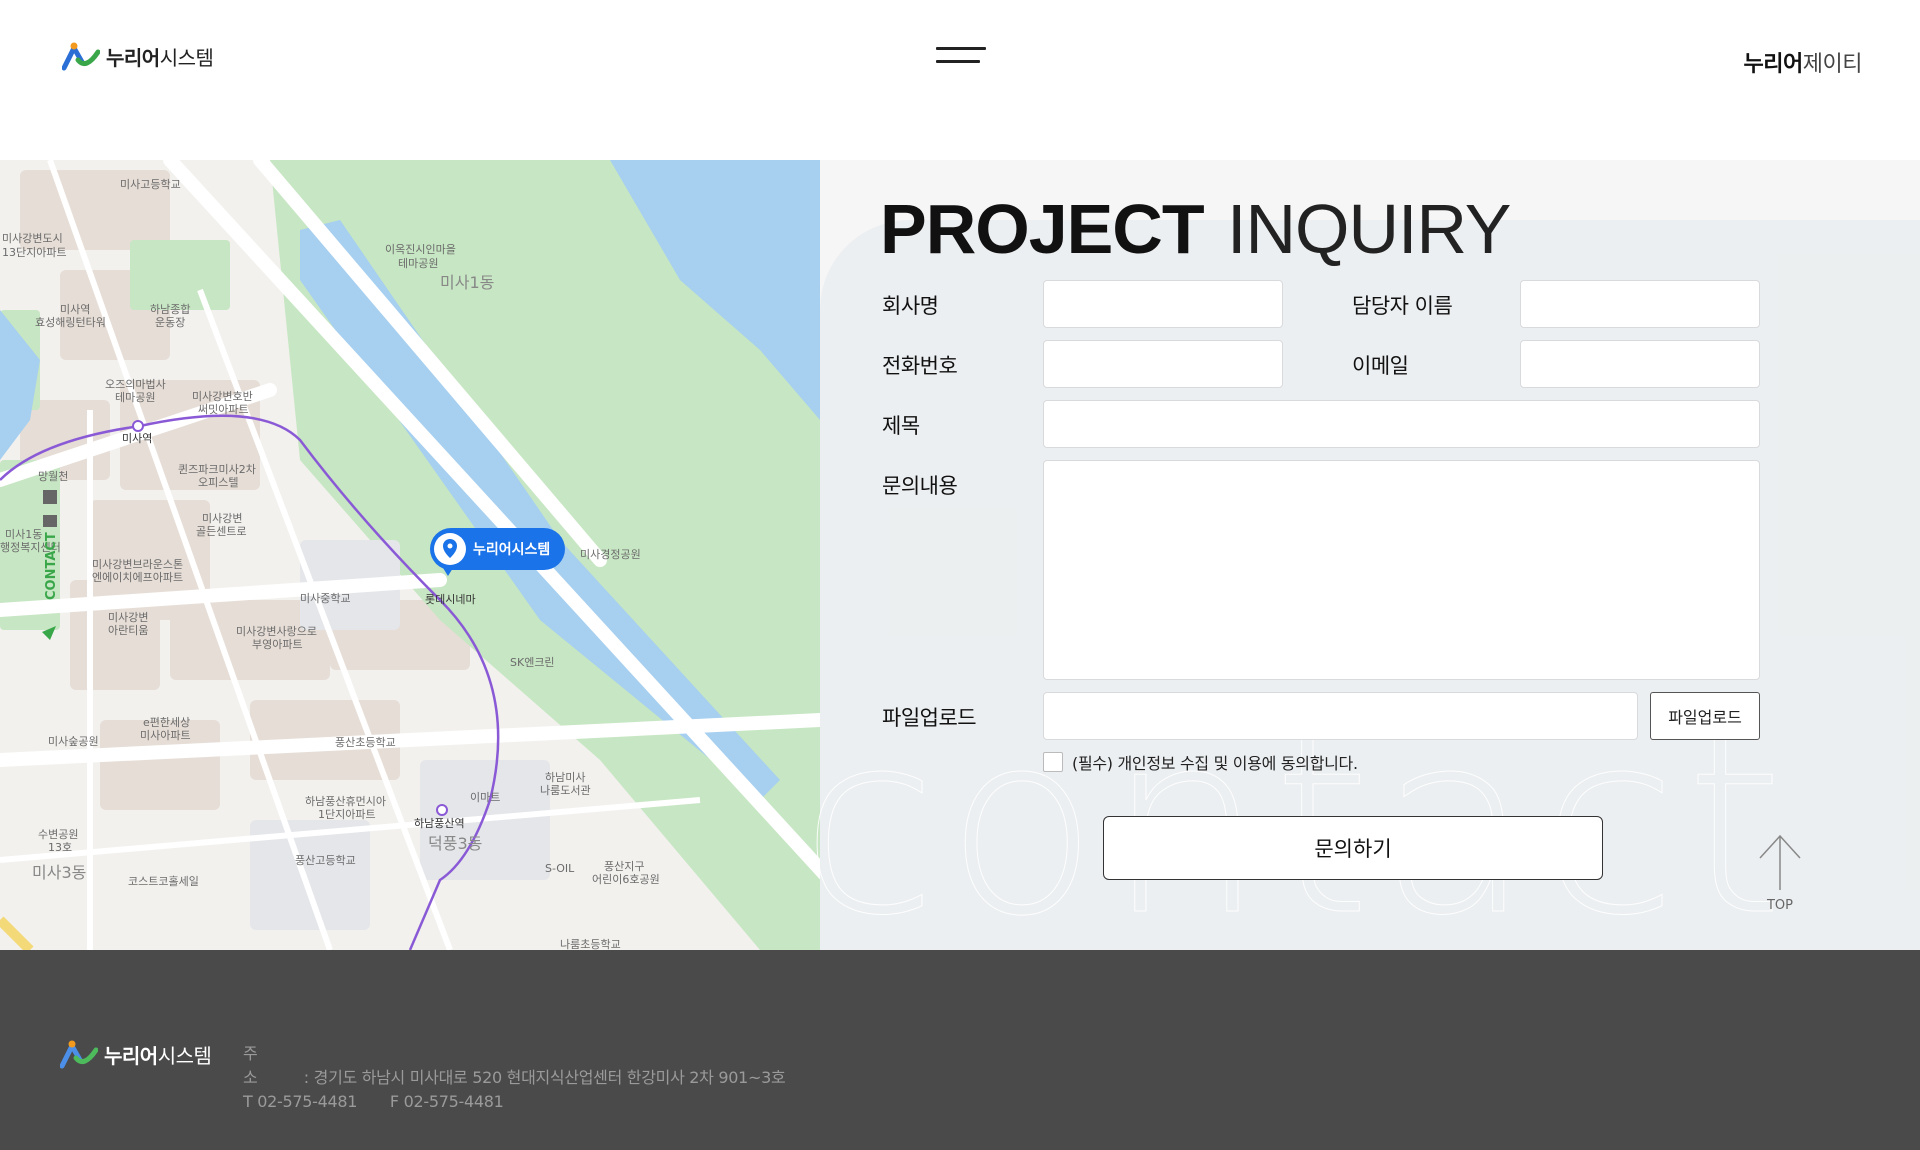  Describe the element at coordinates (610, 554) in the screenshot. I see `svg-text: 미사경정공원` at that location.